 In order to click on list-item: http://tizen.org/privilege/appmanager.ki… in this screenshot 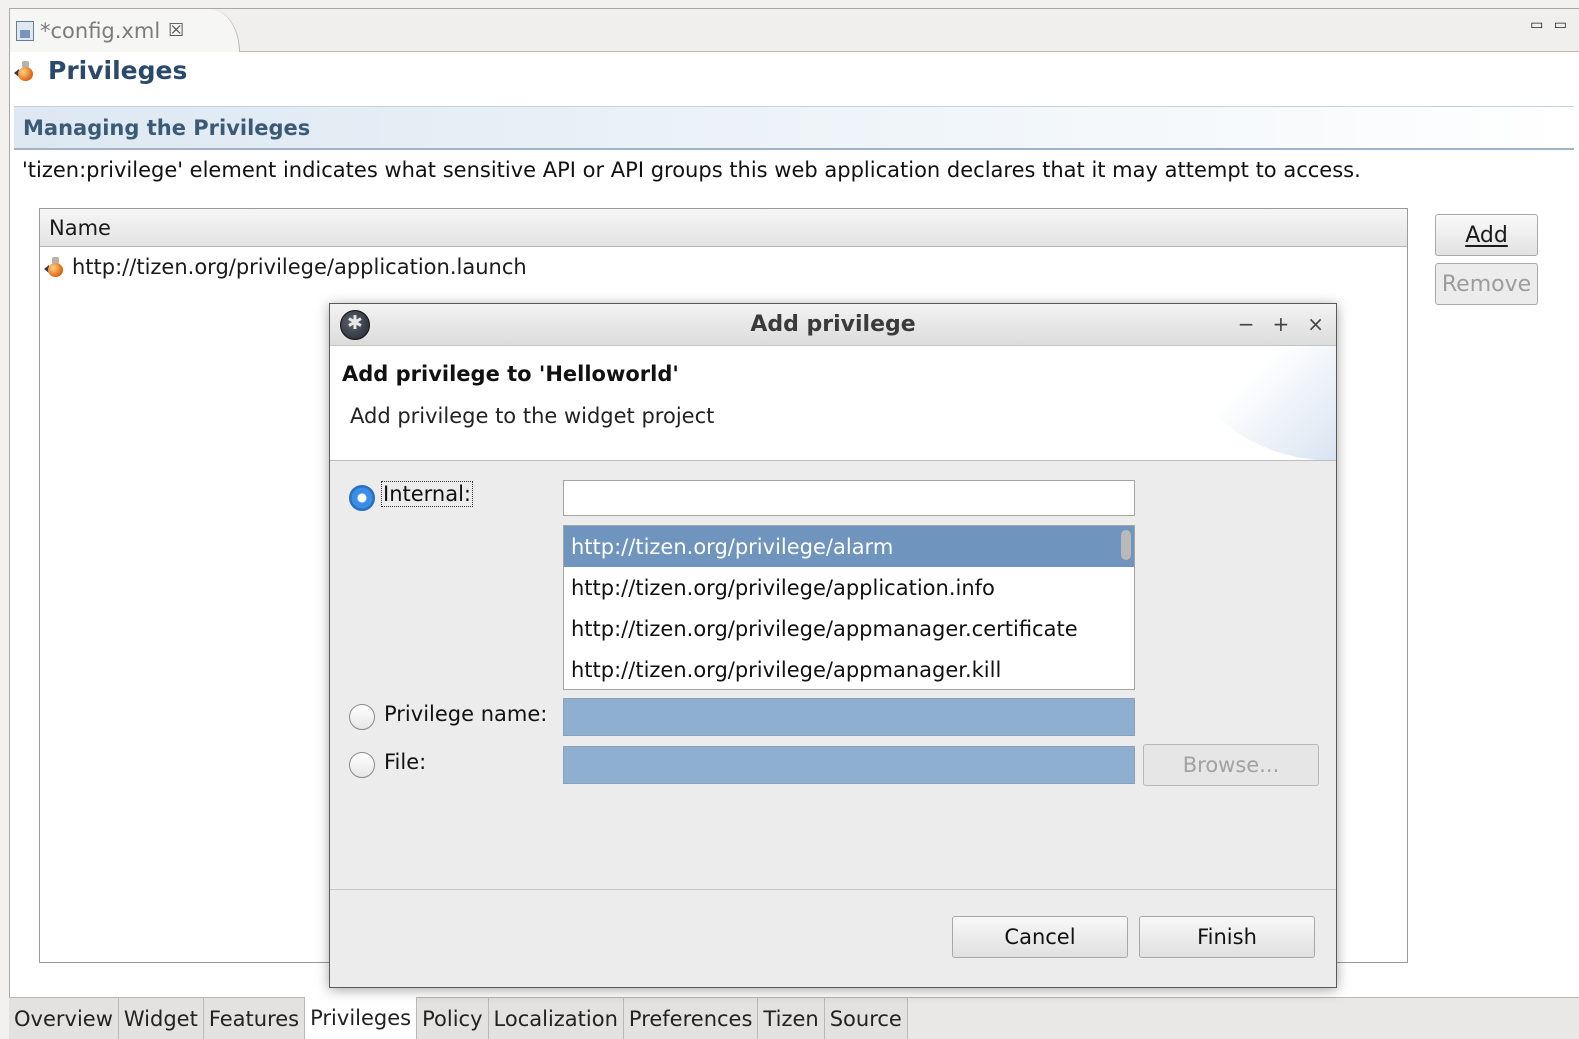, I will do `click(849, 669)`.